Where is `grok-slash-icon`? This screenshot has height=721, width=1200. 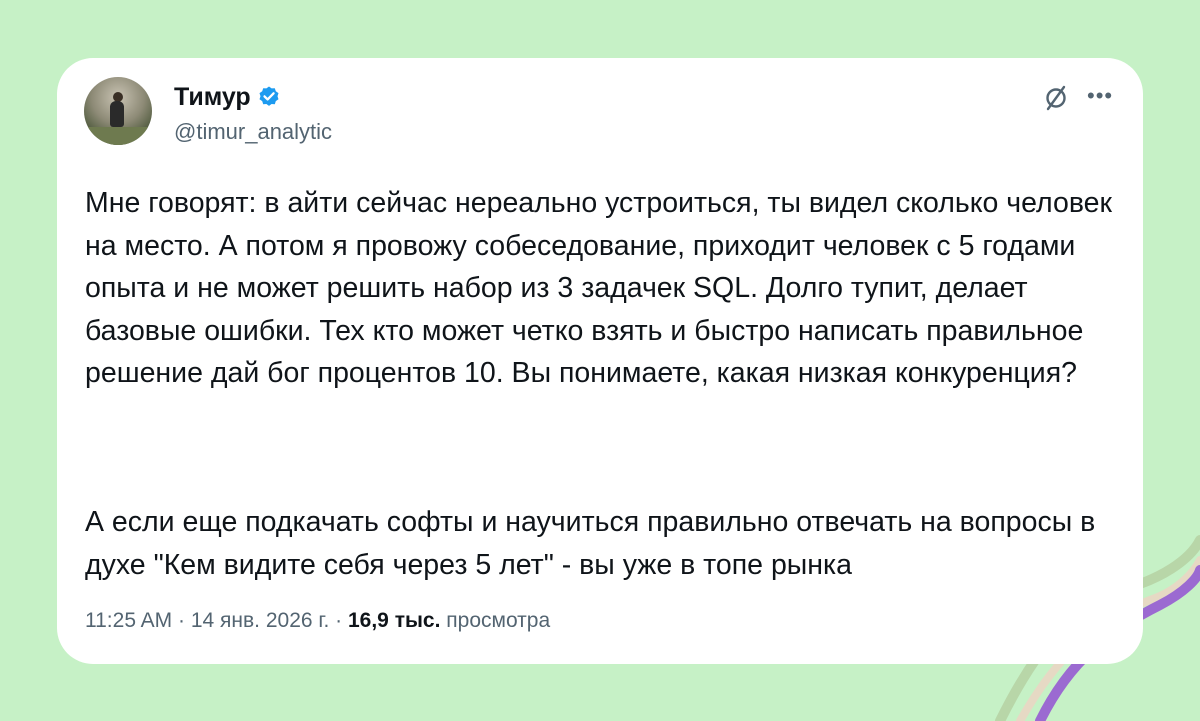 grok-slash-icon is located at coordinates (1056, 98).